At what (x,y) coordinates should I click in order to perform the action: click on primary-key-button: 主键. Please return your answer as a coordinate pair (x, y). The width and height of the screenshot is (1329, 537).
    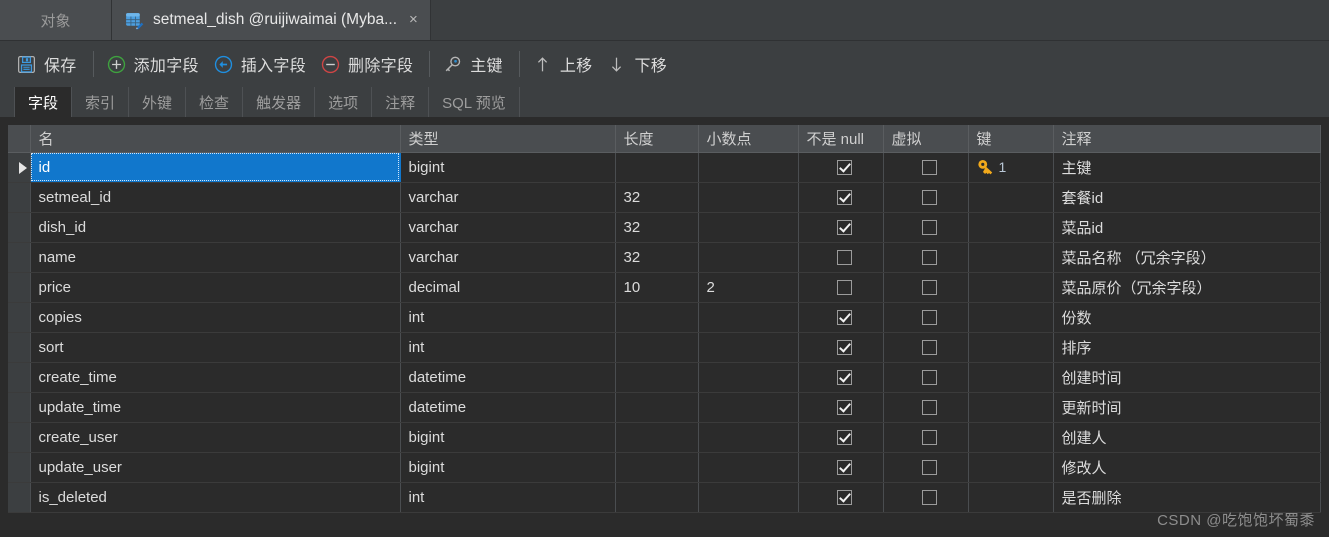
    Looking at the image, I should click on (477, 64).